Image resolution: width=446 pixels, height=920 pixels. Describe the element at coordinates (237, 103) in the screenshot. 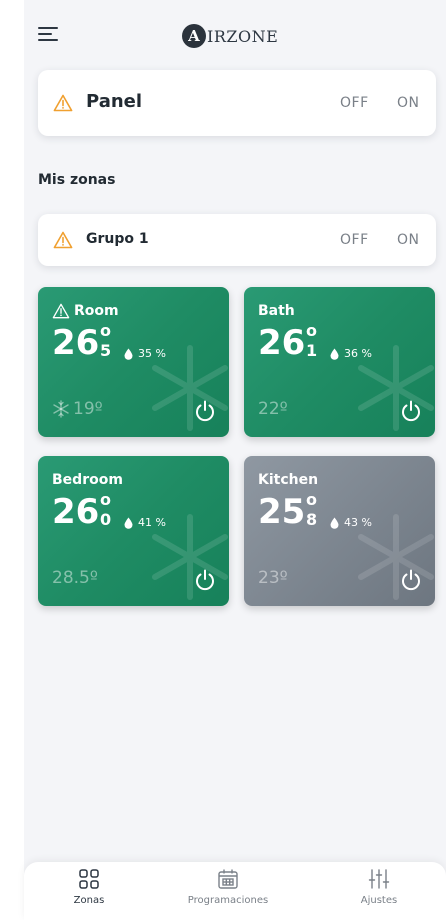

I see `panel-card: Panel OFF ON` at that location.